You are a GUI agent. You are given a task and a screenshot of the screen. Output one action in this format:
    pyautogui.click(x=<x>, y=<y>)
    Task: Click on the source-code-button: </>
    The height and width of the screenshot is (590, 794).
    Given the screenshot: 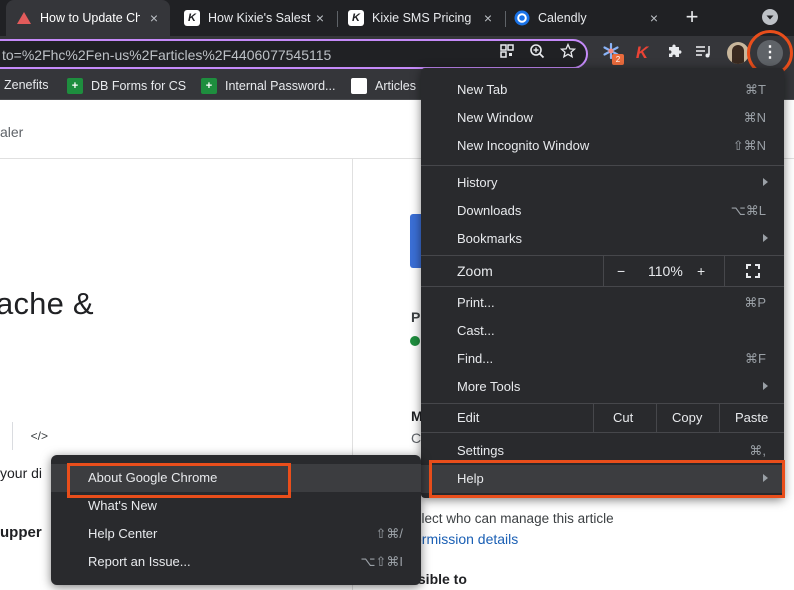 What is the action you would take?
    pyautogui.click(x=30, y=436)
    